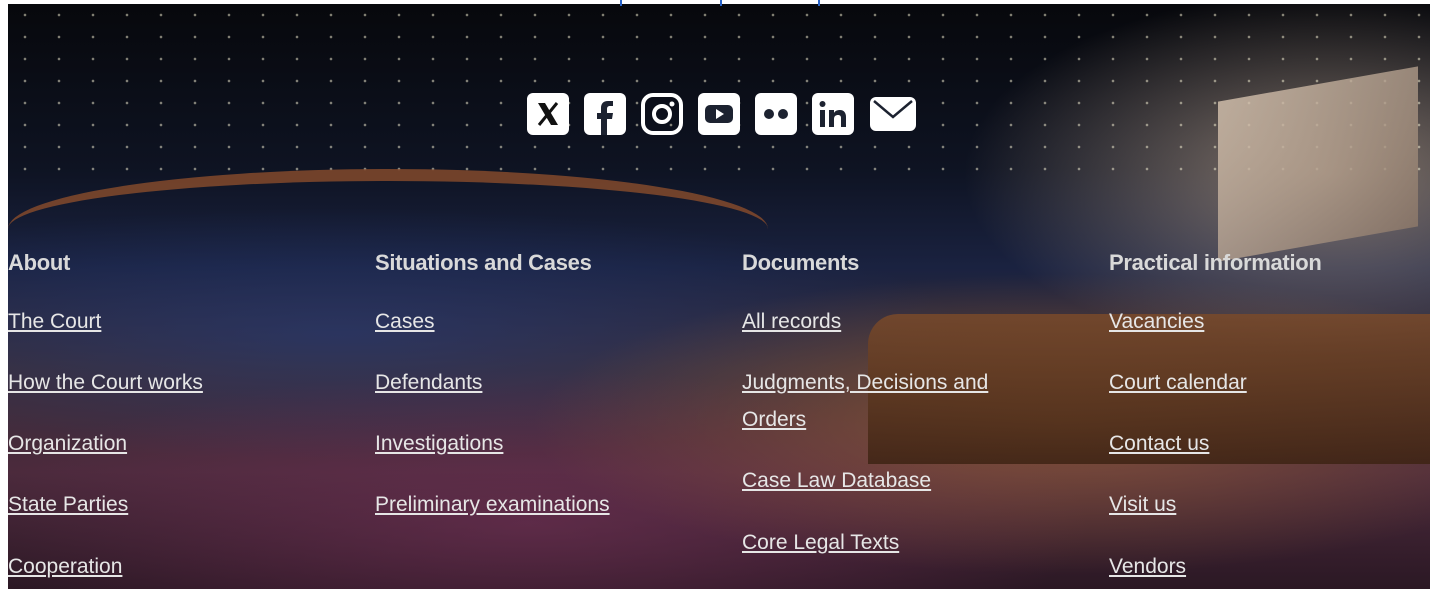 The height and width of the screenshot is (589, 1438). Describe the element at coordinates (1147, 566) in the screenshot. I see `footer-link-vendors: Vendors` at that location.